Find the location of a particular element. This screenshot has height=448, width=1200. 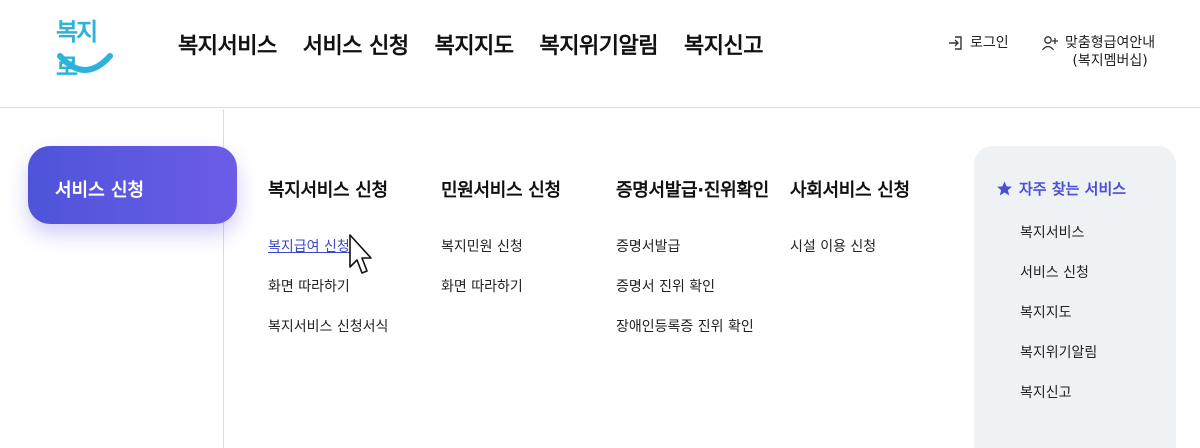

logo-smile-icon is located at coordinates (85, 63).